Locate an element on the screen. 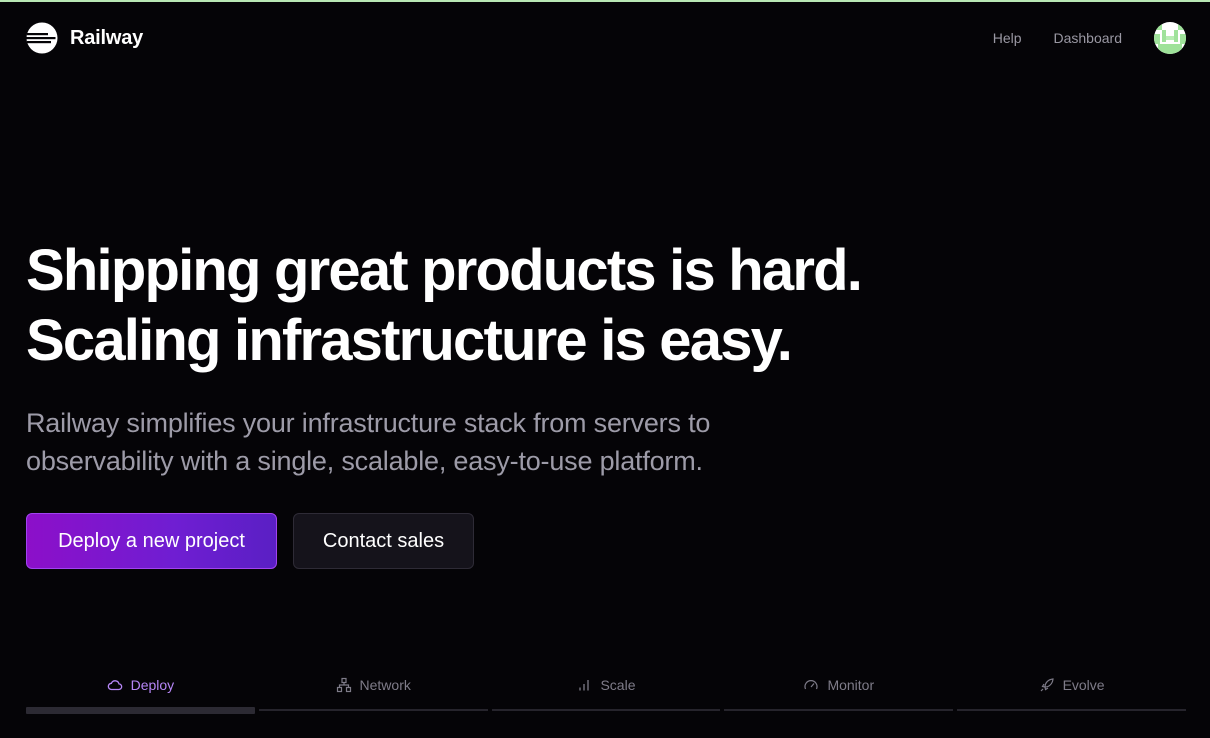 The image size is (1210, 738). tab-scale: Scale is located at coordinates (606, 689).